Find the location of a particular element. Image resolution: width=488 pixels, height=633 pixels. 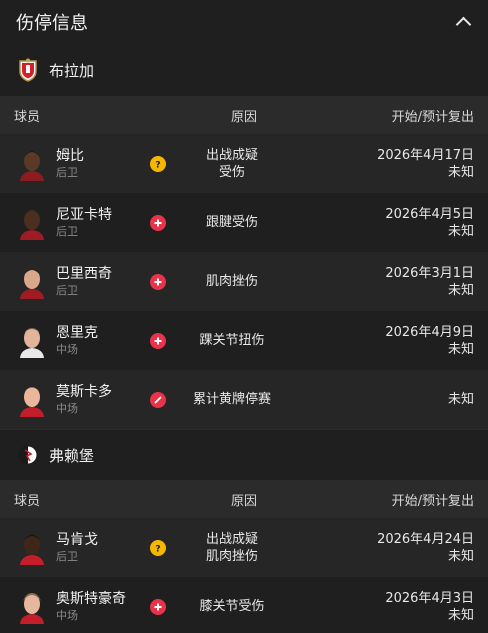

reason-line-2: 肌肉挫伤 is located at coordinates (231, 556).